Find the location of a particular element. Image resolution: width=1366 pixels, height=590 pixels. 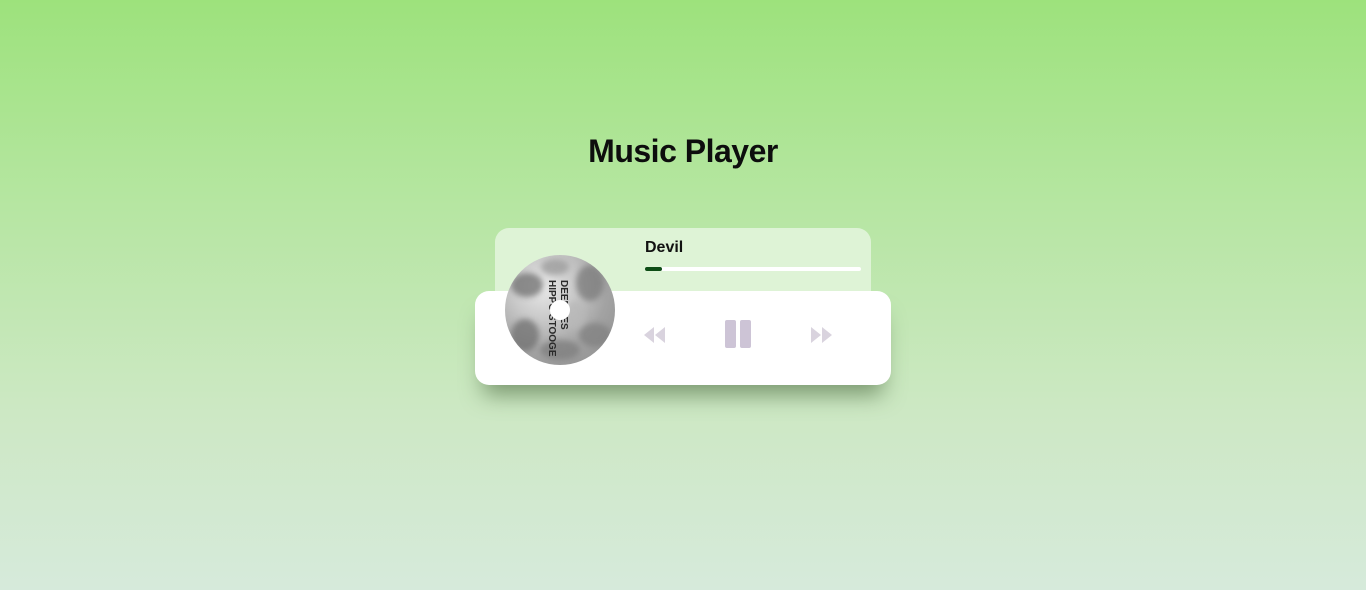

pause-button is located at coordinates (738, 336).